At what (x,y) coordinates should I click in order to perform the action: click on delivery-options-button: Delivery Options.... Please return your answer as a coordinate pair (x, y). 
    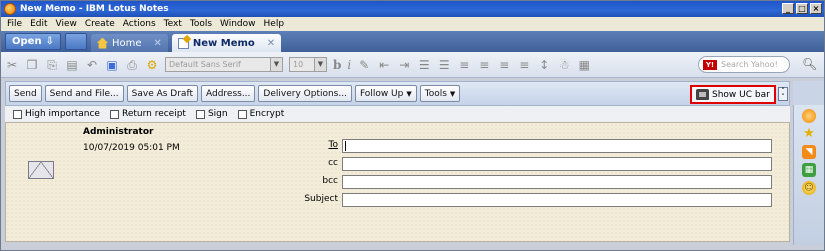
    Looking at the image, I should click on (305, 93).